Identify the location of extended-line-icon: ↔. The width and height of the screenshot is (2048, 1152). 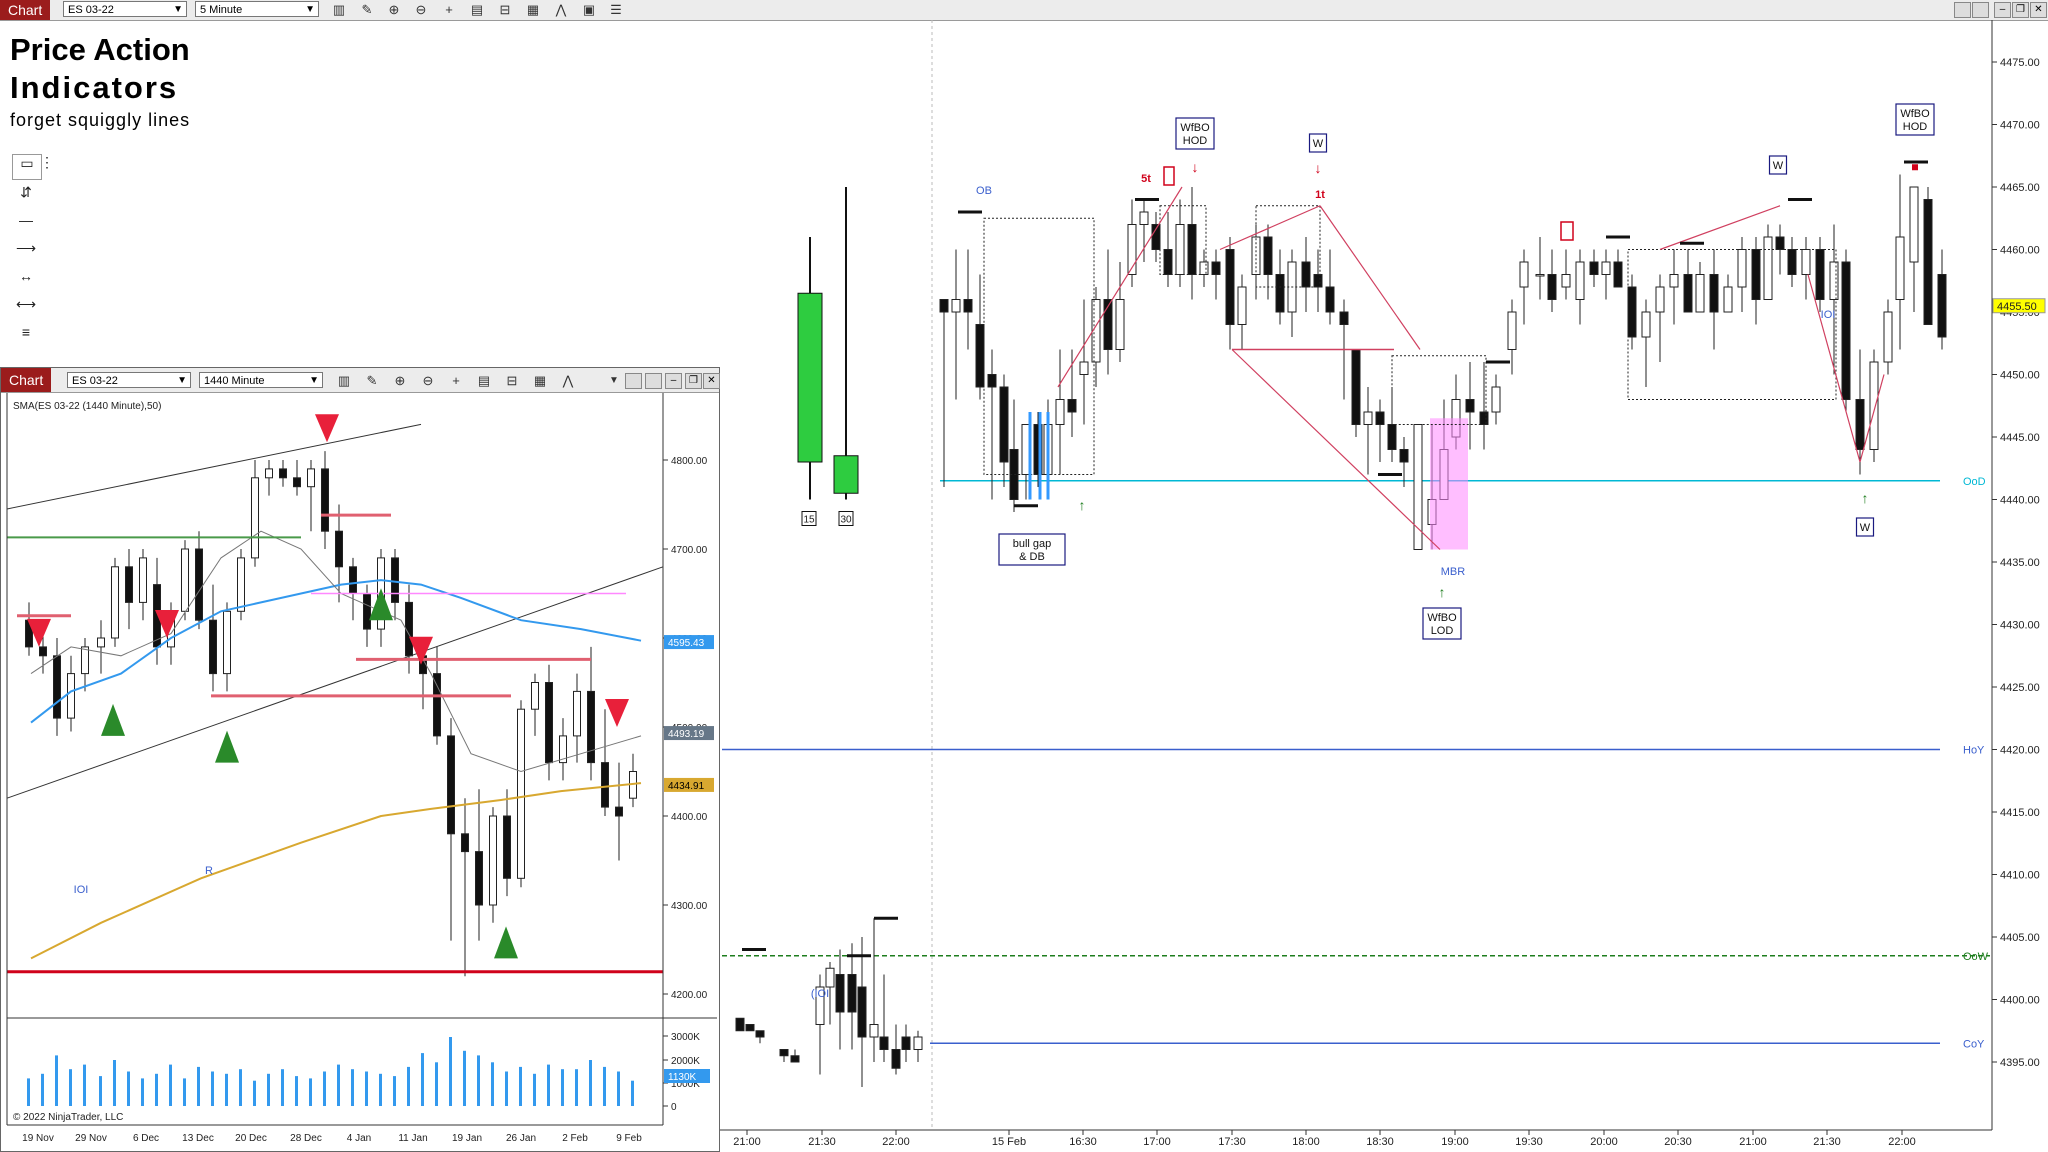
(26, 280).